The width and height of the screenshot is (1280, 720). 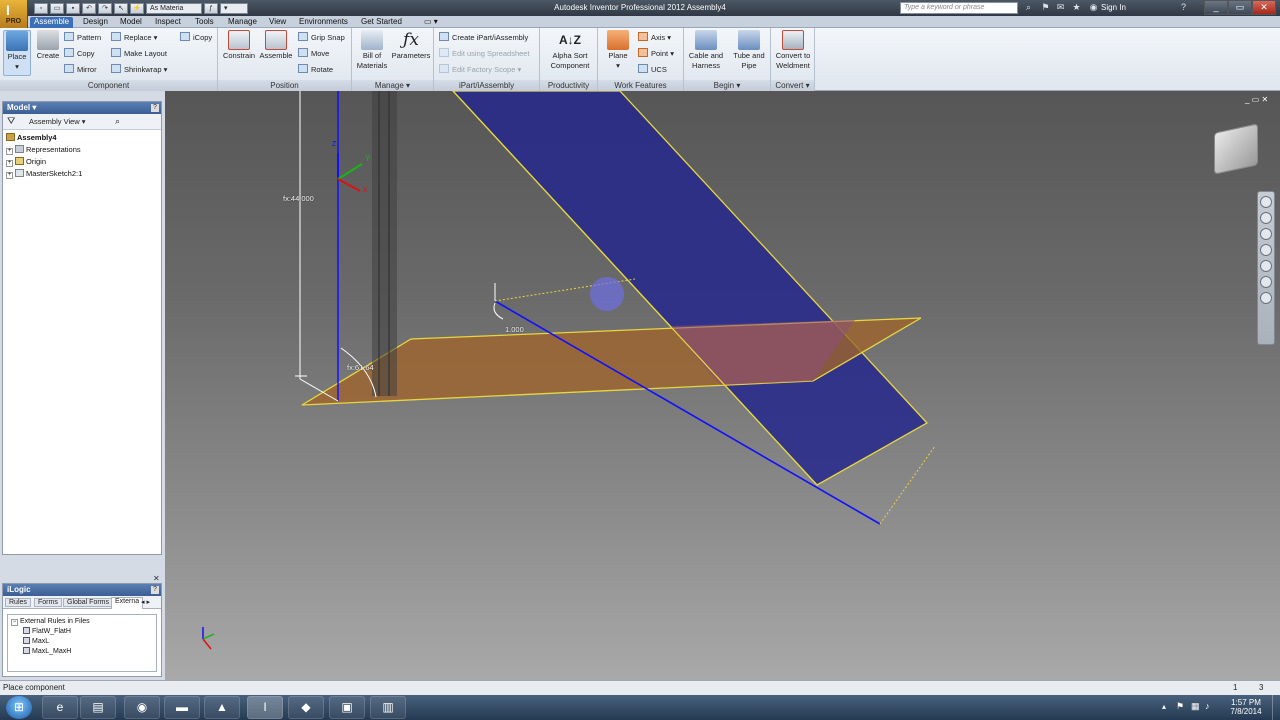 What do you see at coordinates (83, 622) in the screenshot?
I see `tree-item-external-rules: − External Rules in Files` at bounding box center [83, 622].